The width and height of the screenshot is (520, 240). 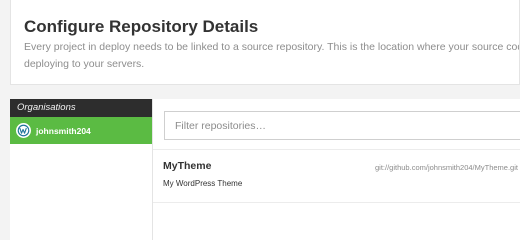 I want to click on repository-description: My WordPress Theme, so click(x=203, y=183).